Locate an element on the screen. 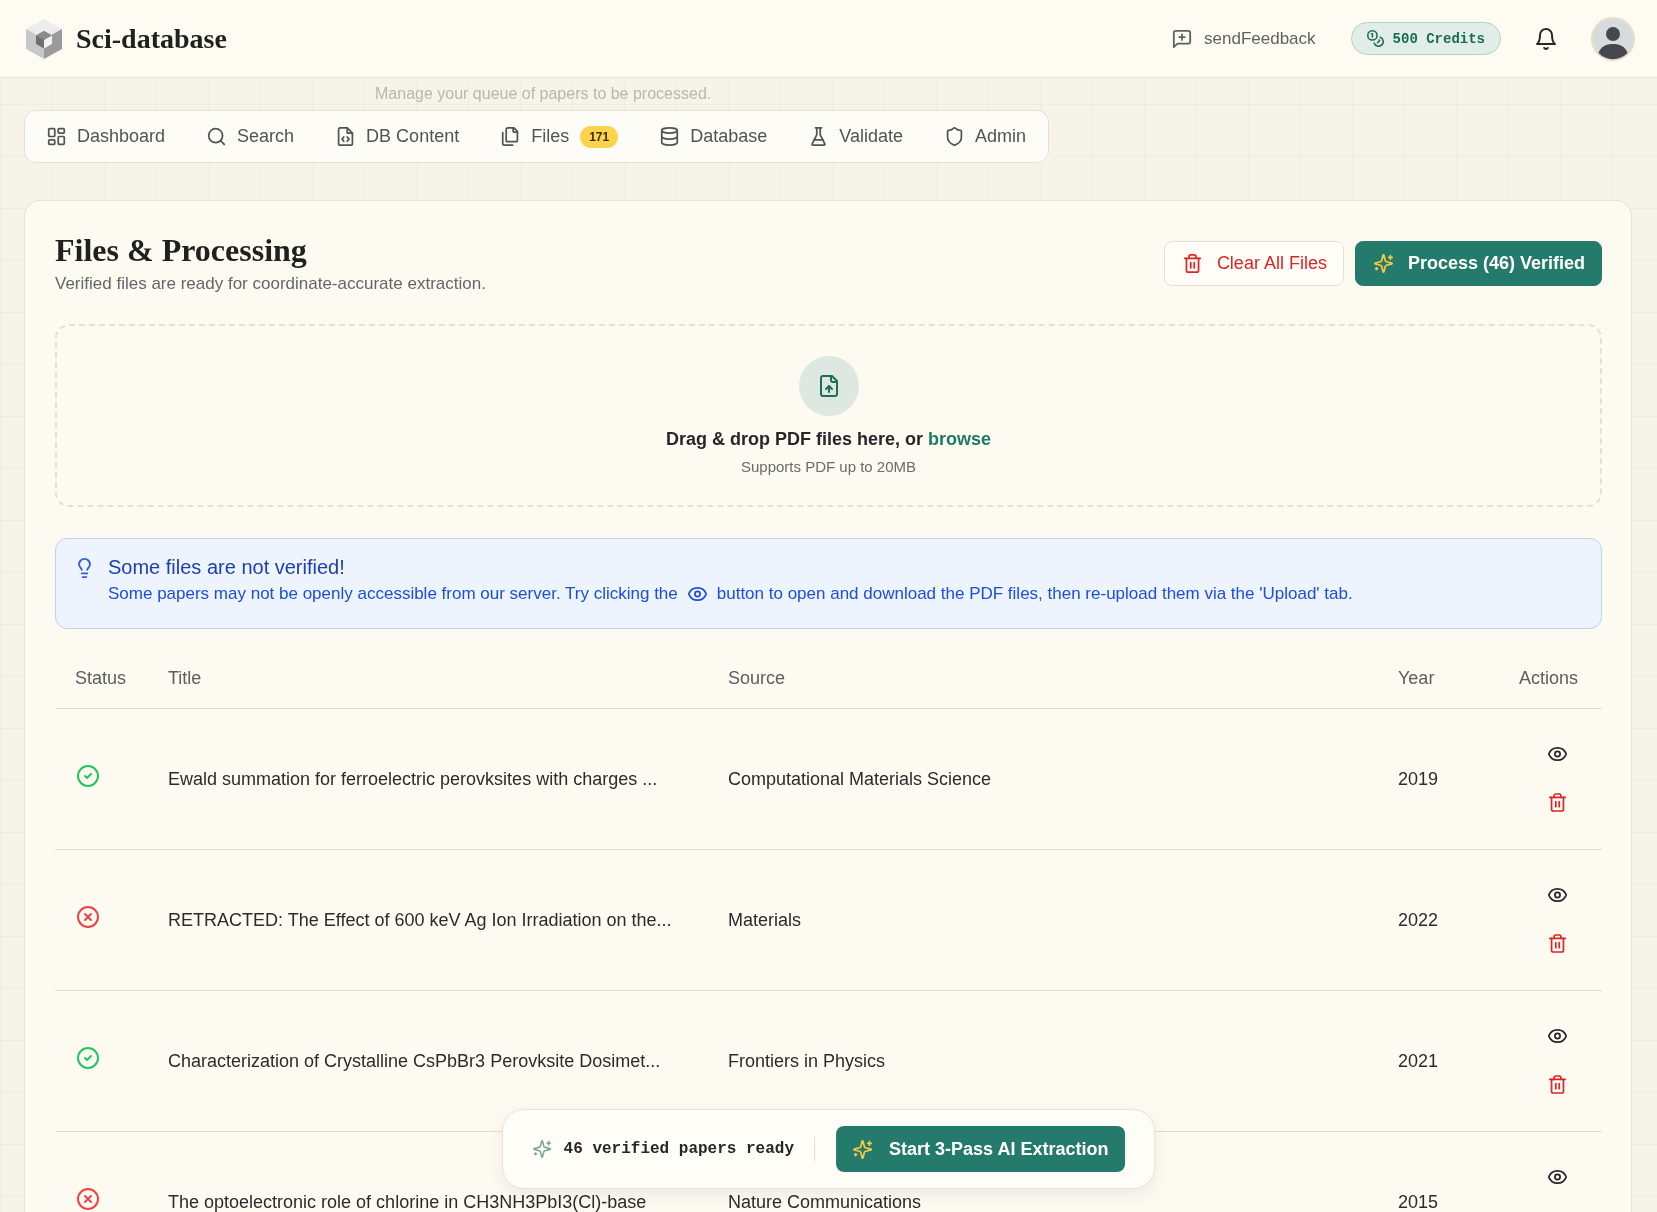 The height and width of the screenshot is (1212, 1657). nav-tab: Dashboard is located at coordinates (106, 136).